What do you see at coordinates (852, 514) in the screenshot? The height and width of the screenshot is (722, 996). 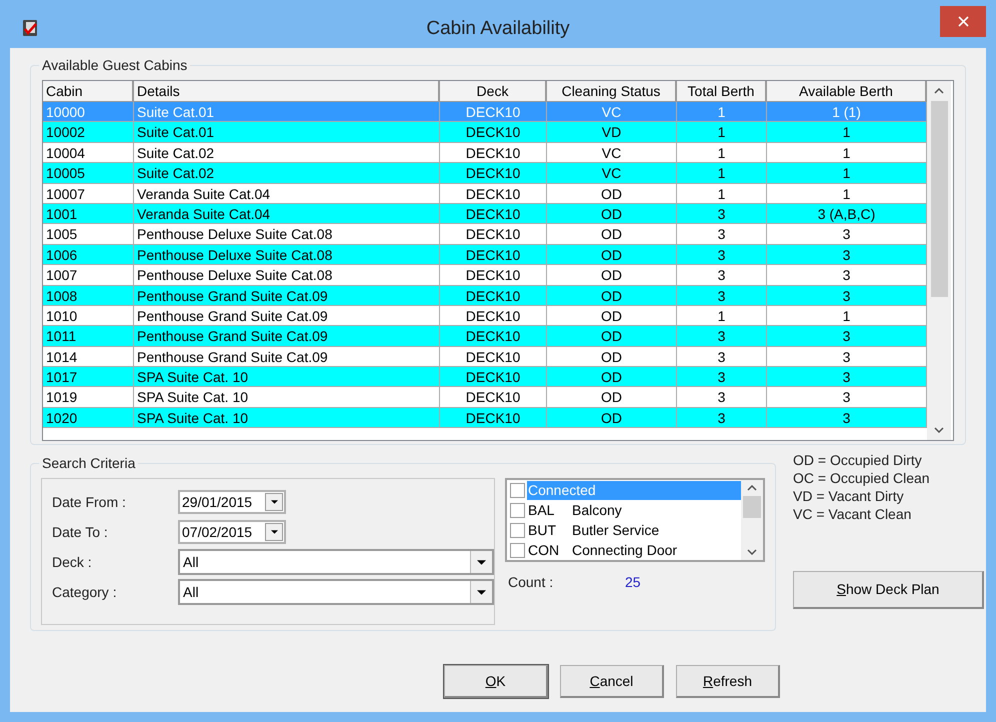 I see `legend-text: VC = Vacant Clean` at bounding box center [852, 514].